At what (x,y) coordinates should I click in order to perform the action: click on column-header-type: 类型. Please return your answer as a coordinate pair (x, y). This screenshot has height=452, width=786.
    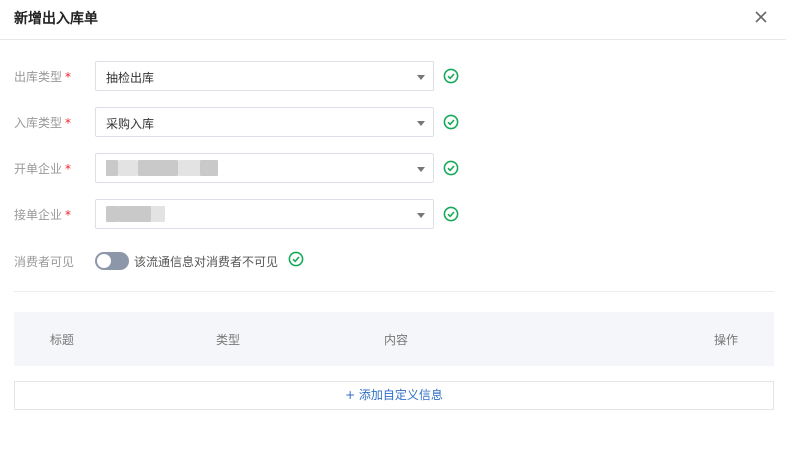
    Looking at the image, I should click on (228, 340).